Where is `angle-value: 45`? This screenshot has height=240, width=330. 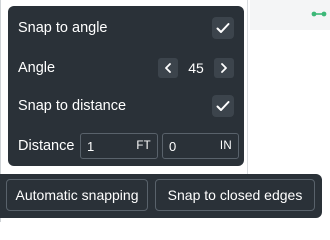
angle-value: 45 is located at coordinates (196, 68).